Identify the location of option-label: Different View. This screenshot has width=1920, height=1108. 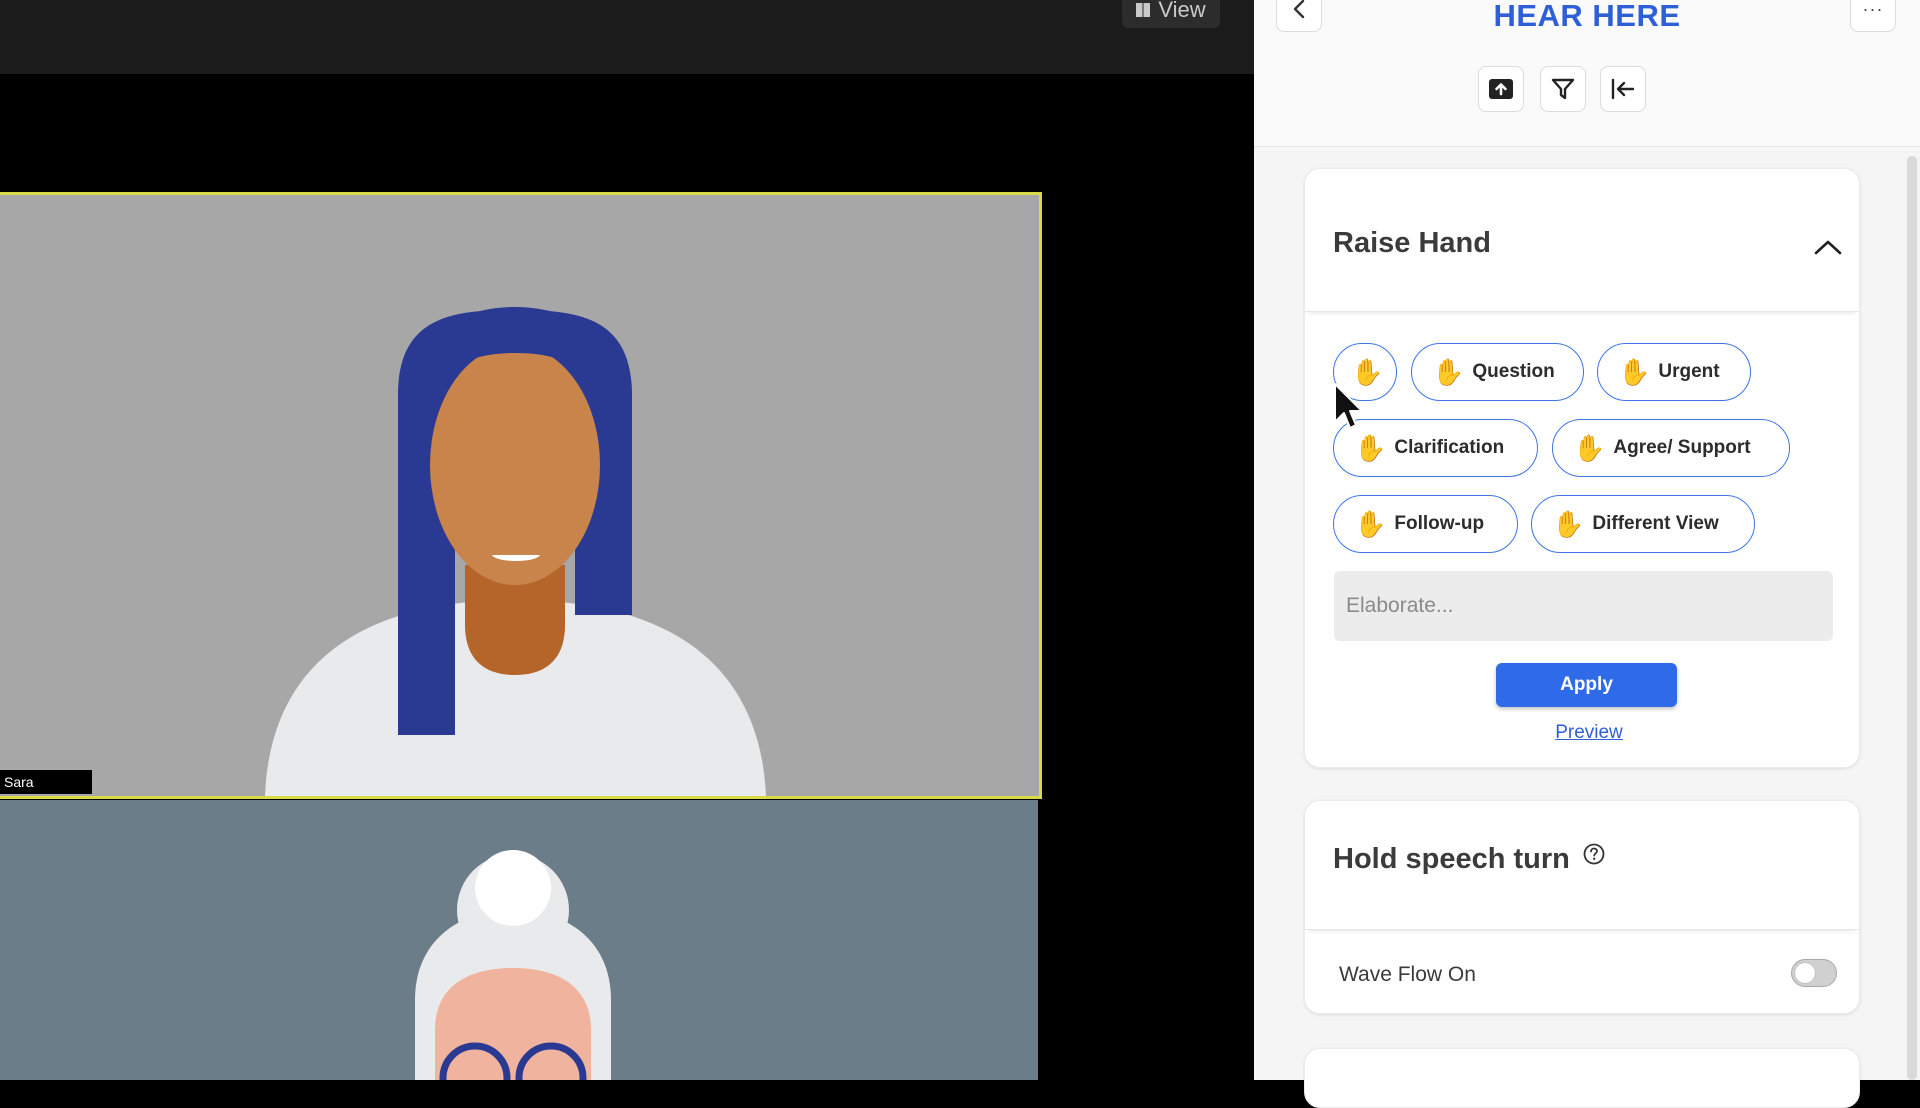
(1655, 523).